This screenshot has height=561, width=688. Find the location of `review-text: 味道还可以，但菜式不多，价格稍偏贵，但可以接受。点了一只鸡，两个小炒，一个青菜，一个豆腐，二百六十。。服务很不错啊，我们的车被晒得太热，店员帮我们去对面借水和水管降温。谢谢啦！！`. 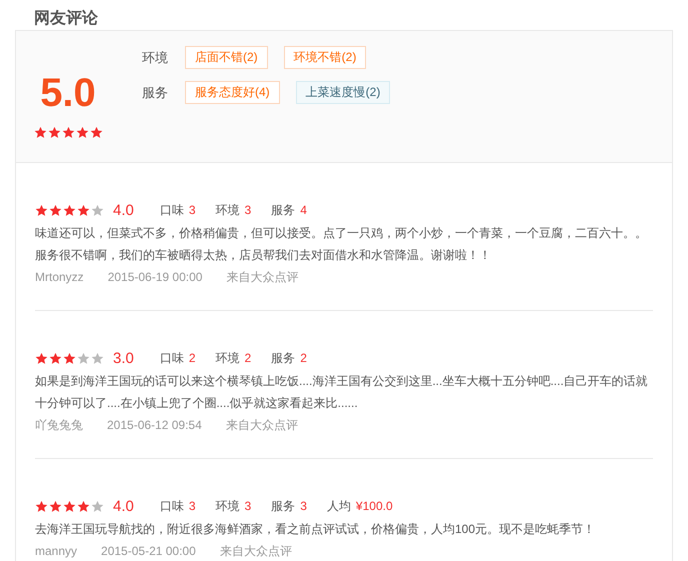

review-text: 味道还可以，但菜式不多，价格稍偏贵，但可以接受。点了一只鸡，两个小炒，一个青菜，一个豆腐，二百六十。。服务很不错啊，我们的车被晒得太热，店员帮我们去对面借水和水管降温。谢谢啦！！ is located at coordinates (341, 244).